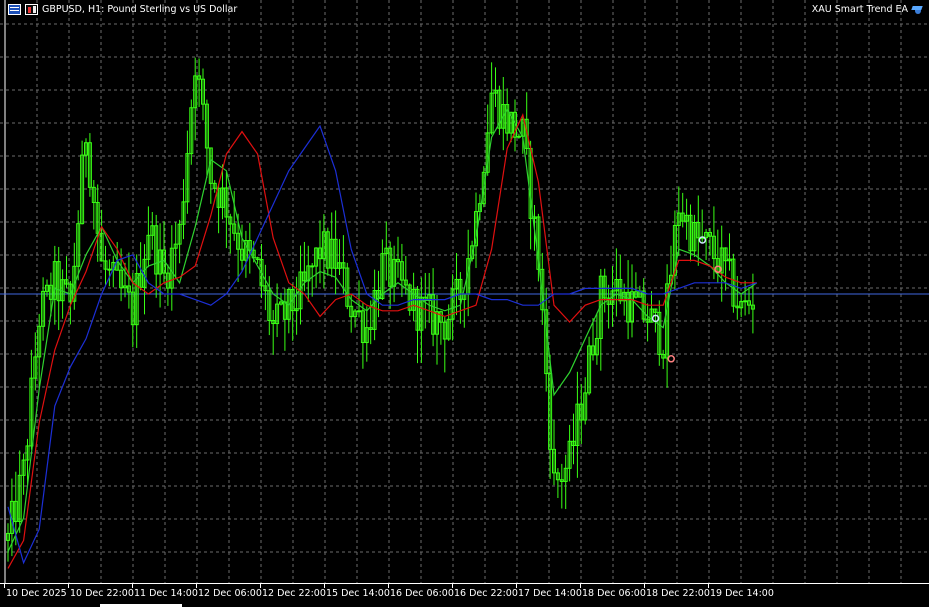 The image size is (929, 607). I want to click on candle-chart-icon, so click(31, 9).